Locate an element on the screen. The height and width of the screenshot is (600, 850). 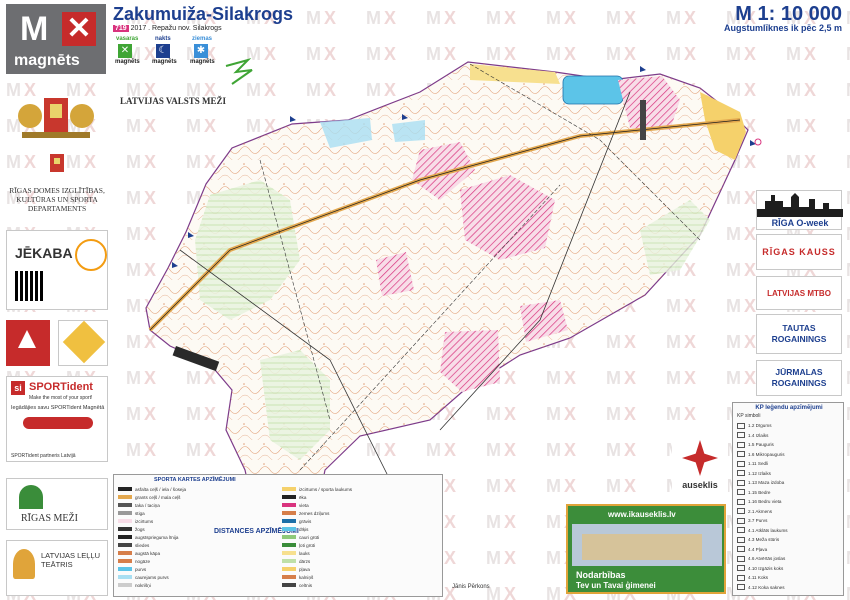
kp-legend-item: 1.16 Bedru vieta is located at coordinates (789, 502).